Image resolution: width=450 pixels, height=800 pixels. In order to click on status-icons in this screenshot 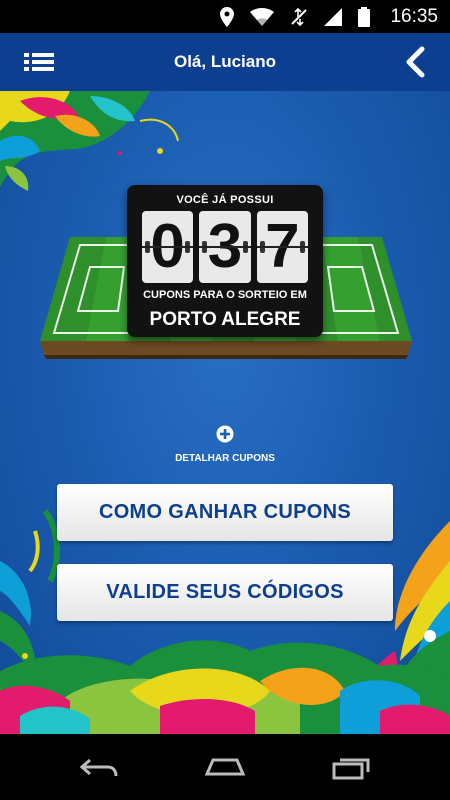, I will do `click(295, 17)`.